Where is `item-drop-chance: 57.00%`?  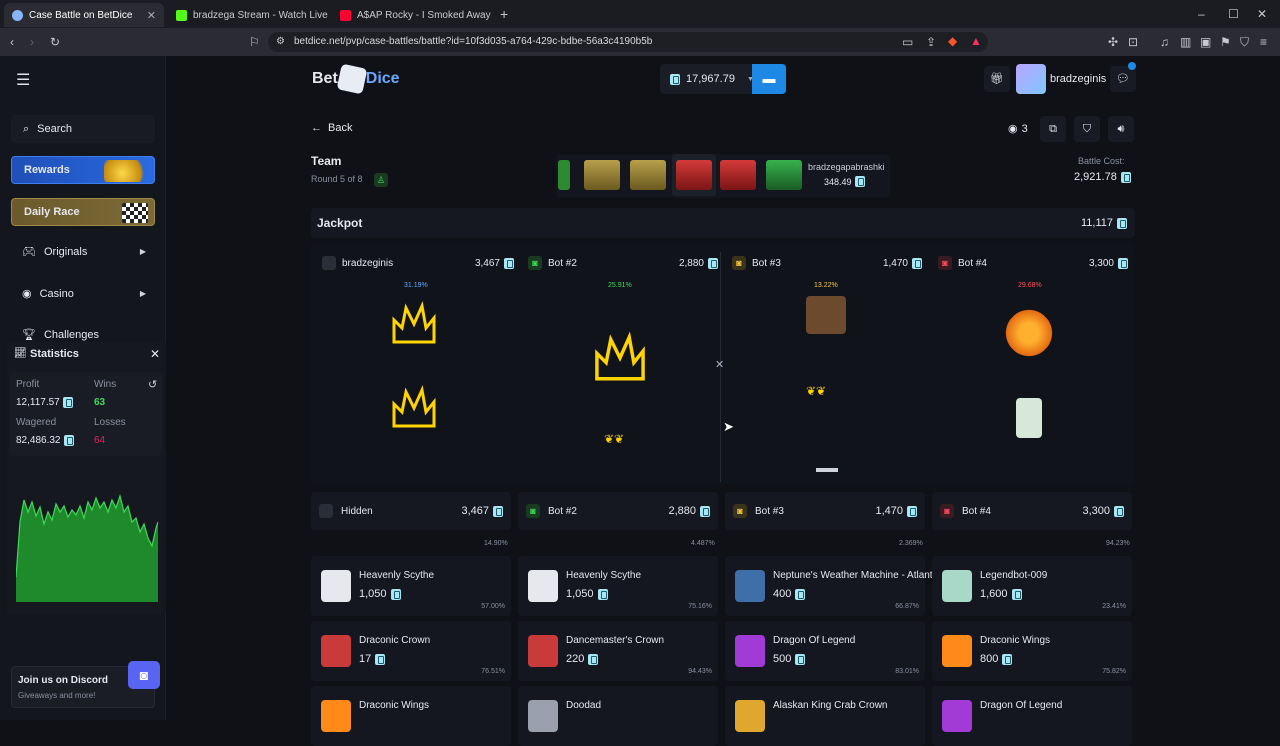
item-drop-chance: 57.00% is located at coordinates (493, 606).